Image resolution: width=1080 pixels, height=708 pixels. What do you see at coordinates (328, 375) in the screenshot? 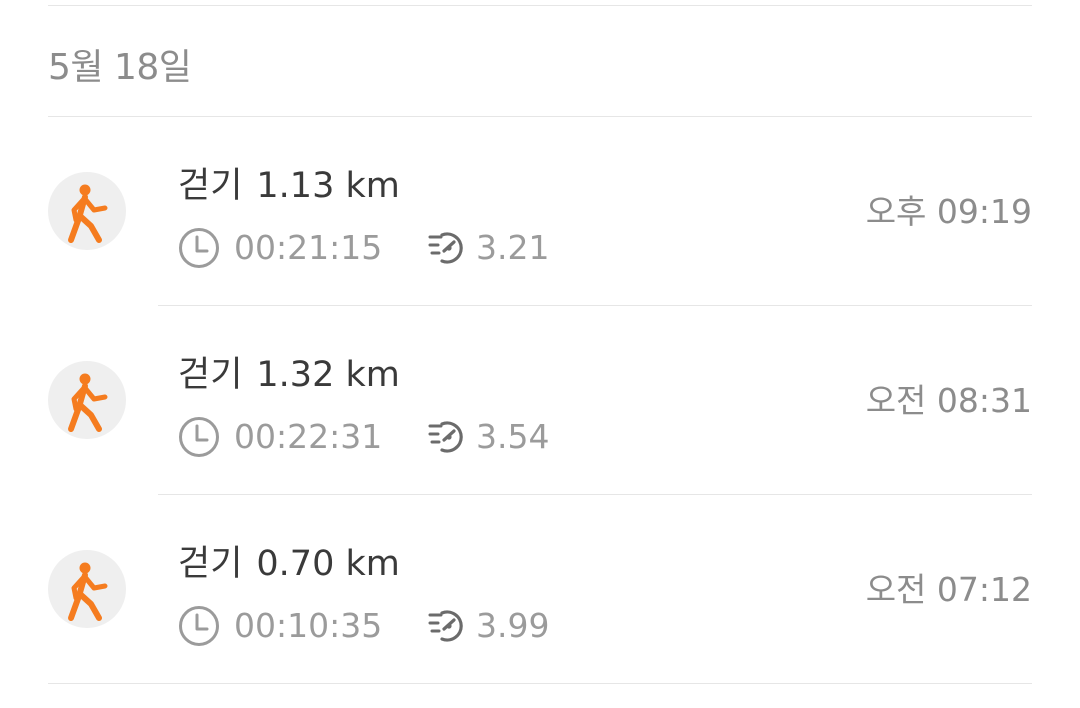
I see `activity-distance: 1.32 km` at bounding box center [328, 375].